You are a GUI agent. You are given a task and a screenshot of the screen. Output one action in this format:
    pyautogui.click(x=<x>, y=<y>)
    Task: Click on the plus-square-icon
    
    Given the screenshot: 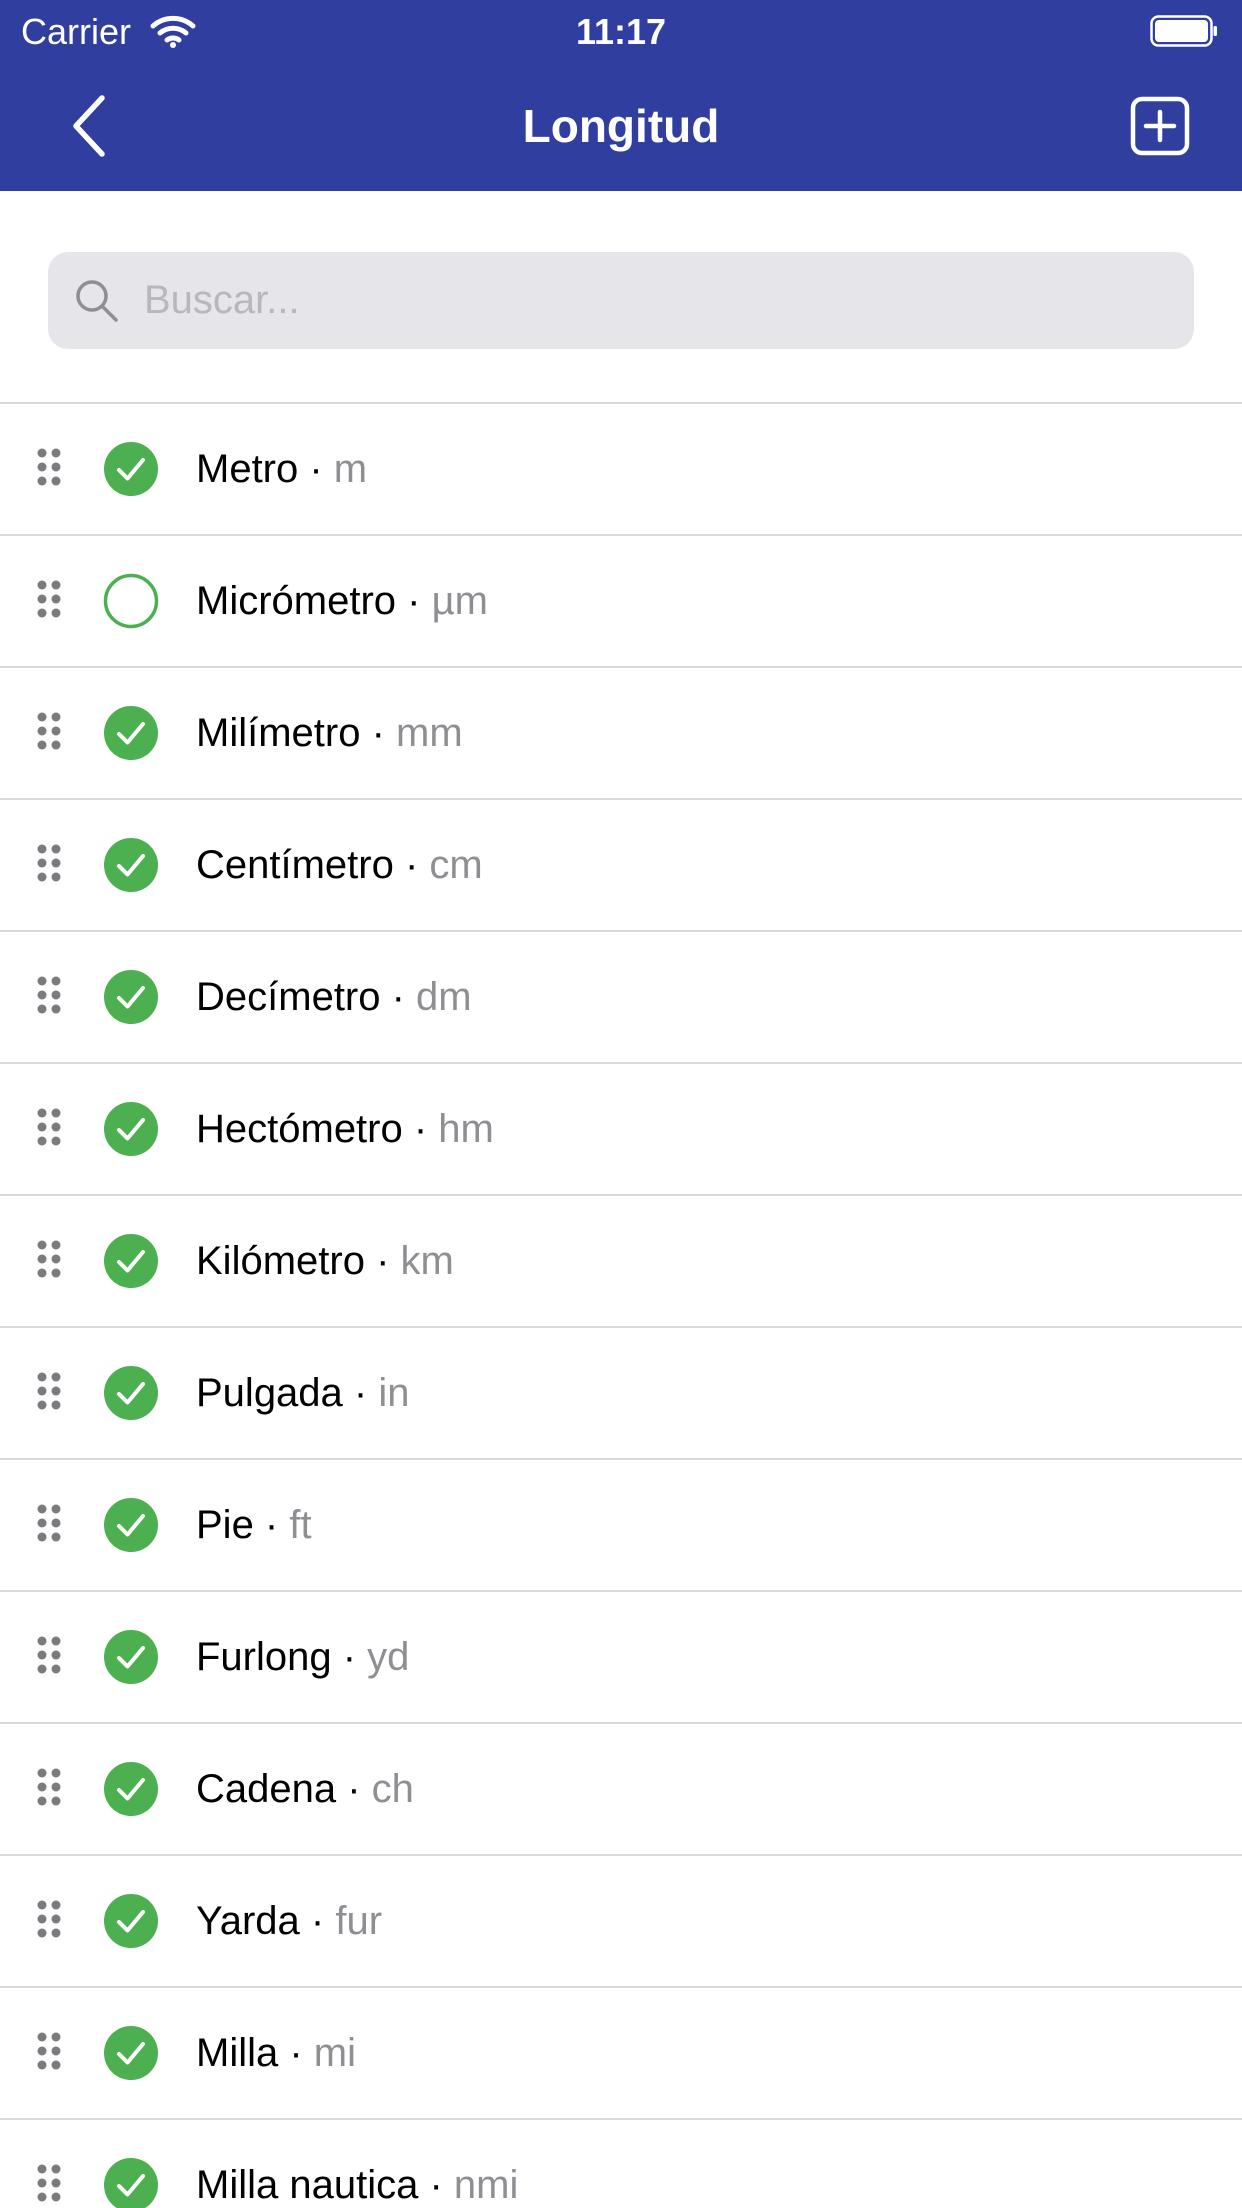 What is the action you would take?
    pyautogui.click(x=1160, y=126)
    